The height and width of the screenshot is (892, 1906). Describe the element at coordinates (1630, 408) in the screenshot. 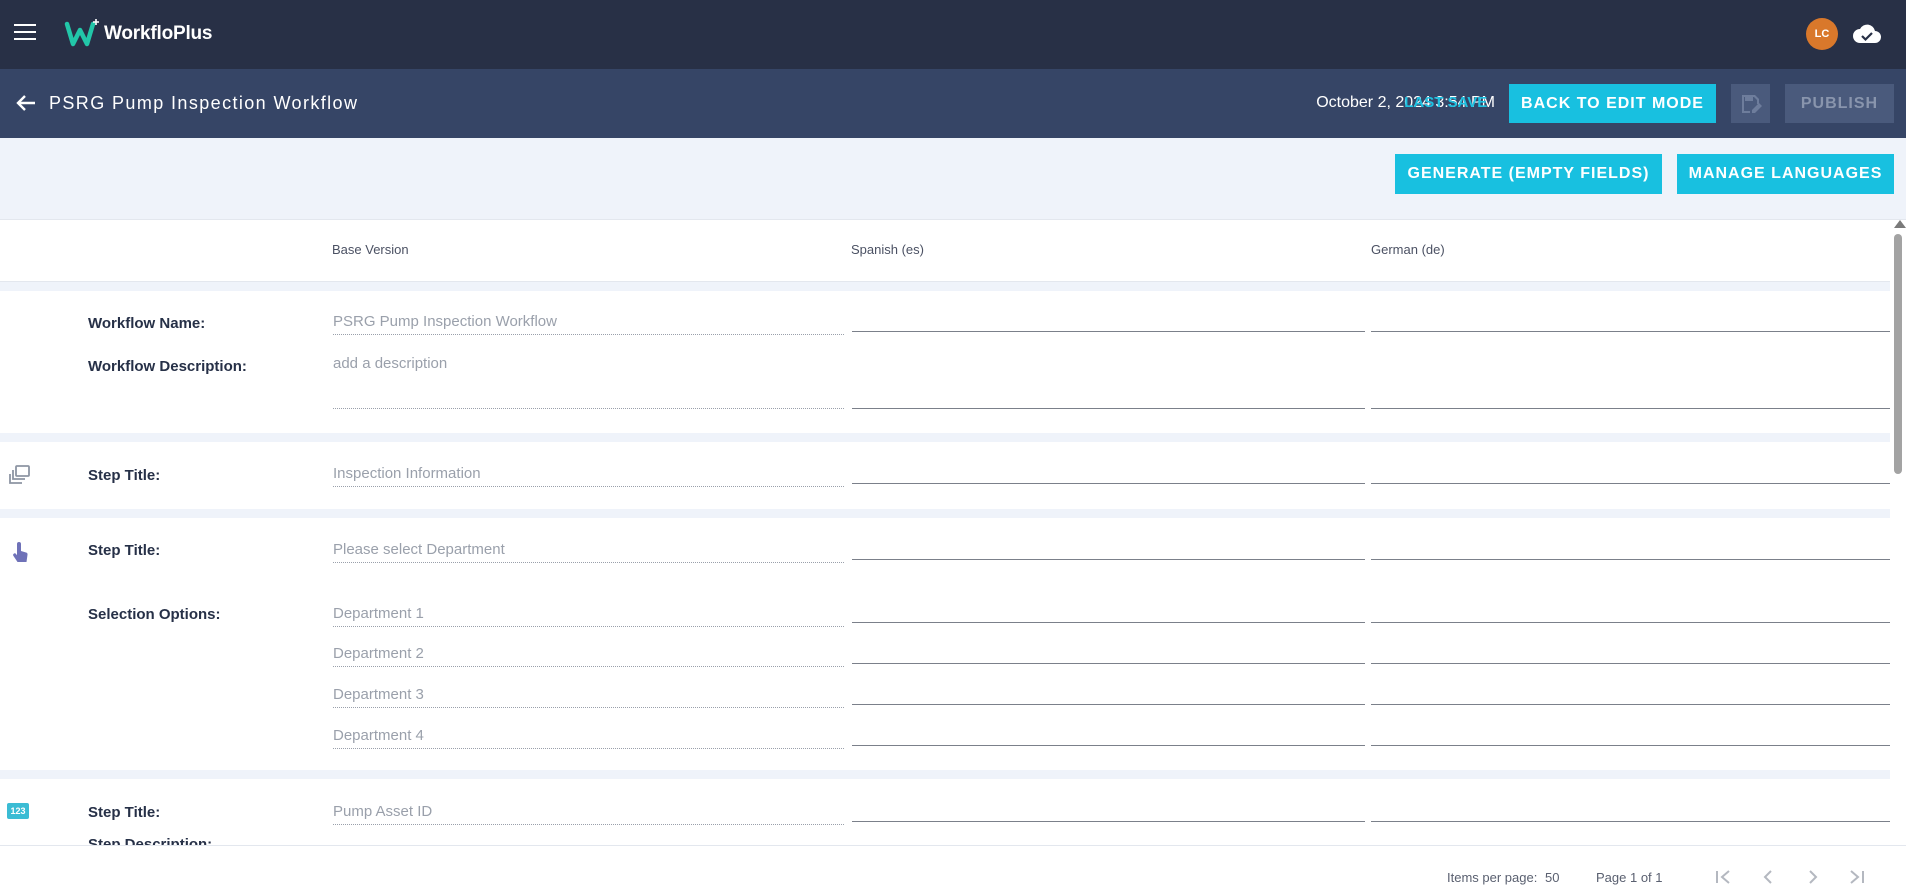

I see `workflow-description-de-input` at that location.